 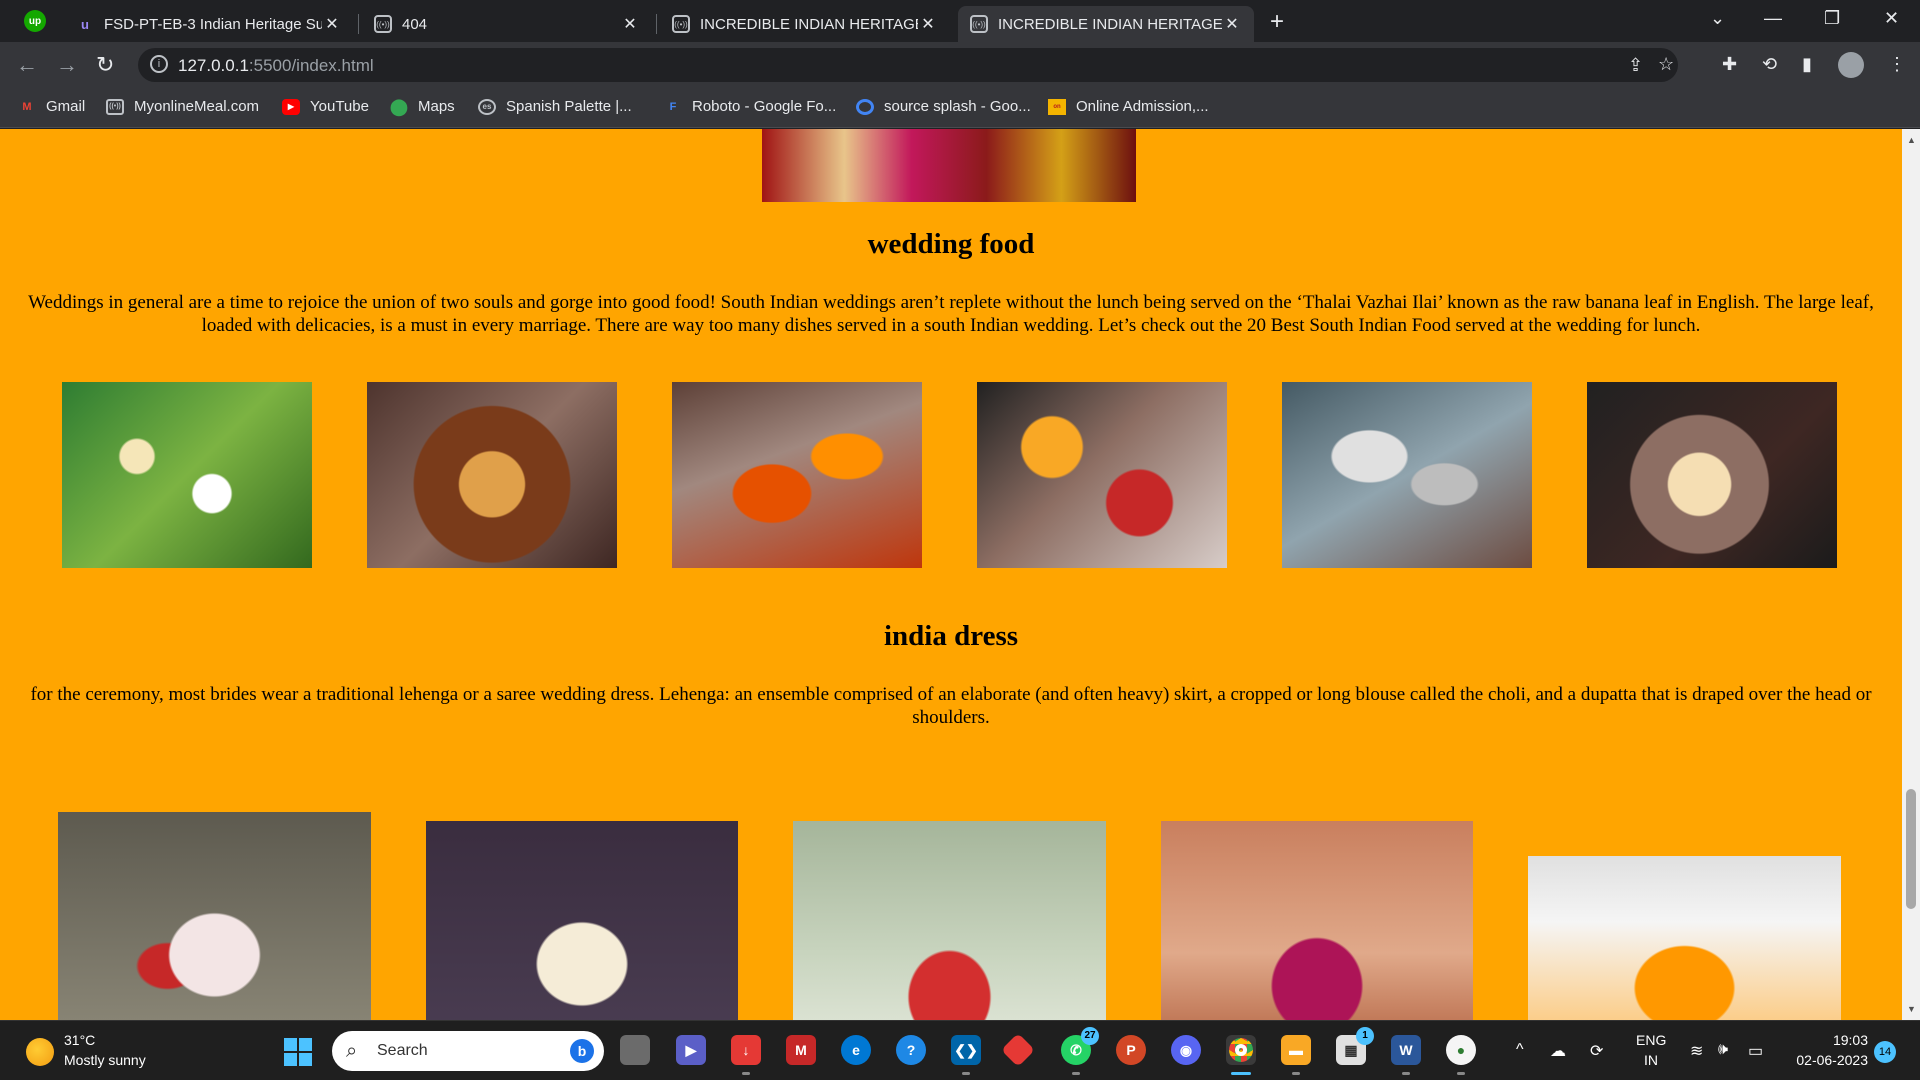 What do you see at coordinates (582, 1051) in the screenshot?
I see `bing-icon: b` at bounding box center [582, 1051].